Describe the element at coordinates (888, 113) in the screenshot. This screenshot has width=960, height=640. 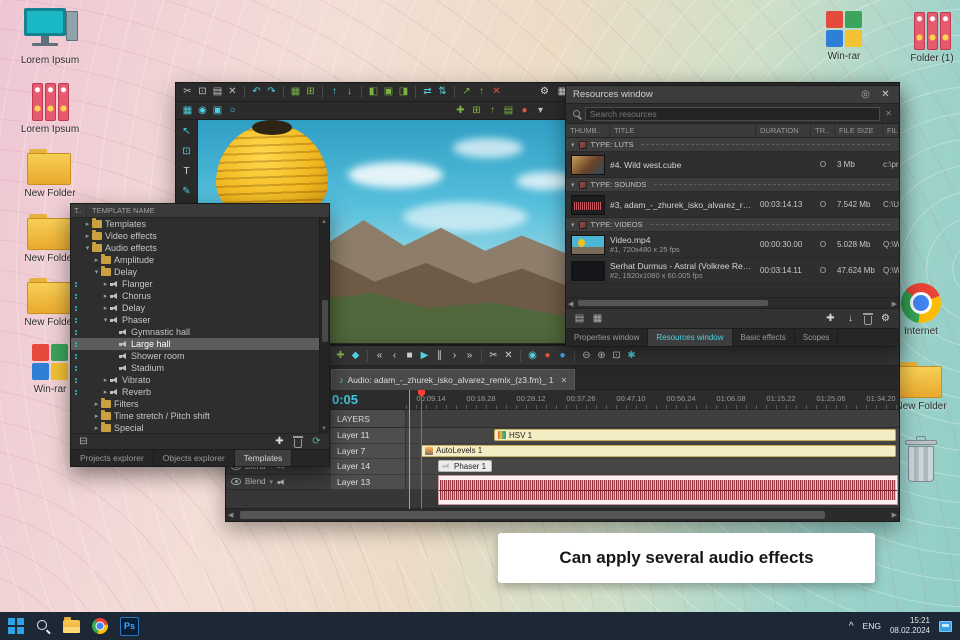
I see `clear-search-icon: ✕` at that location.